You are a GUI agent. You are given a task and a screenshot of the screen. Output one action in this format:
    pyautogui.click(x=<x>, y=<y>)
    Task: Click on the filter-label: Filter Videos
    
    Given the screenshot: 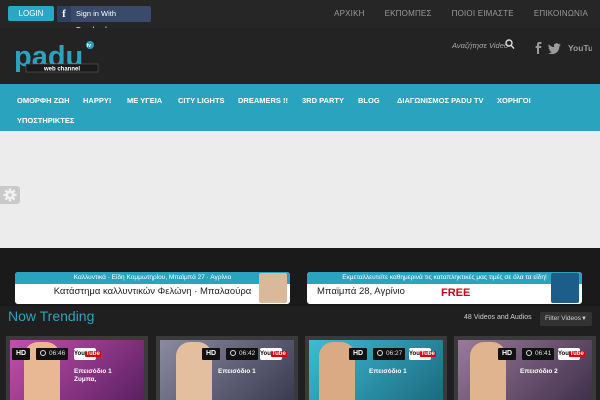 What is the action you would take?
    pyautogui.click(x=563, y=318)
    